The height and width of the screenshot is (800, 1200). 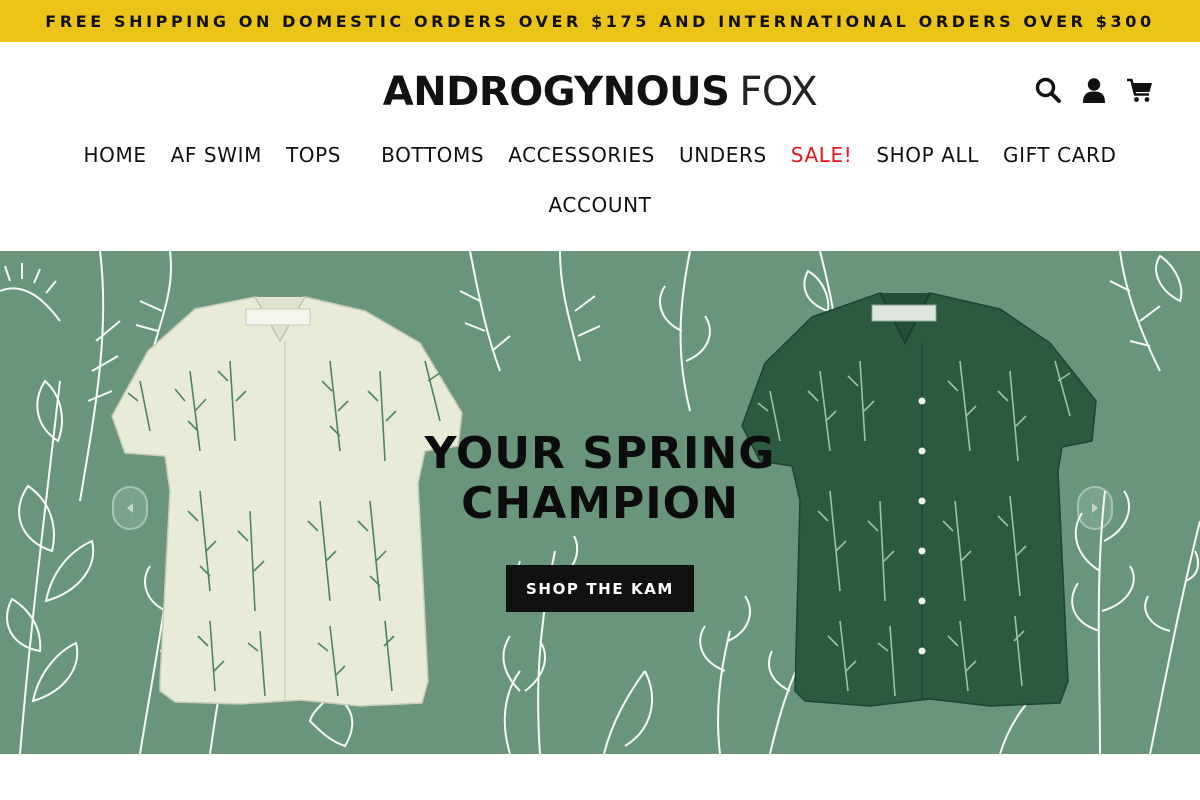 I want to click on shop-the-kam-button: SHOP THE KAM, so click(x=600, y=588).